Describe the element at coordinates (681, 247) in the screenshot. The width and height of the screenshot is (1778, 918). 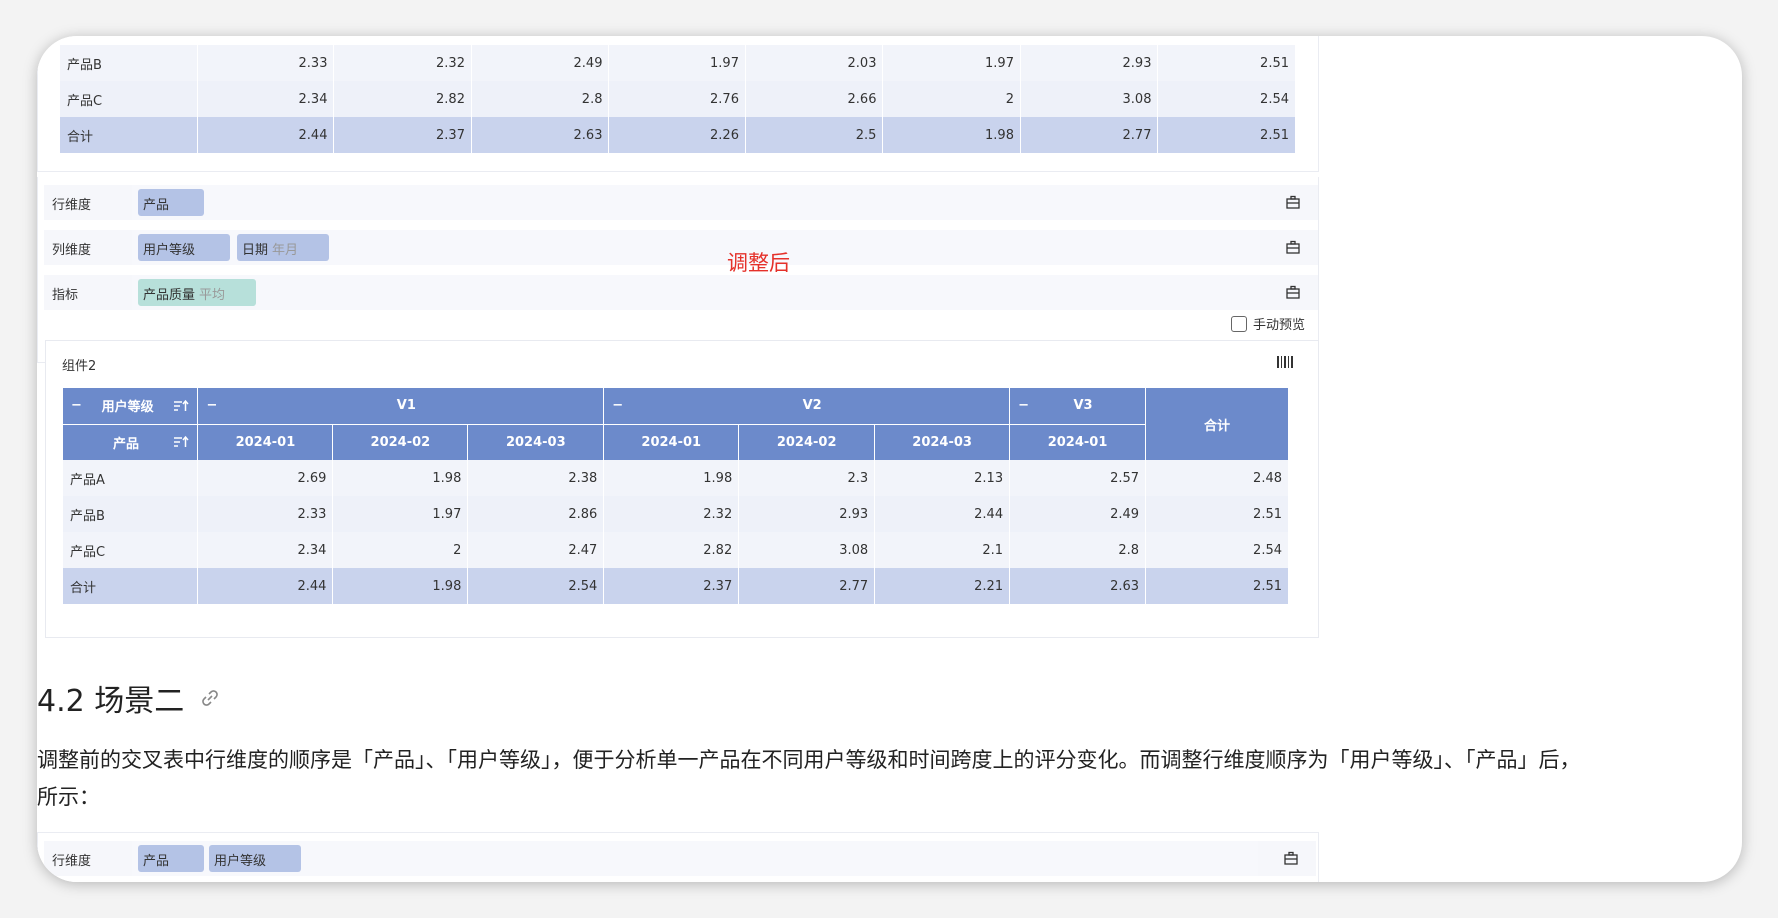
I see `column-dimension: 列维度 用户等级 日期 年月` at that location.